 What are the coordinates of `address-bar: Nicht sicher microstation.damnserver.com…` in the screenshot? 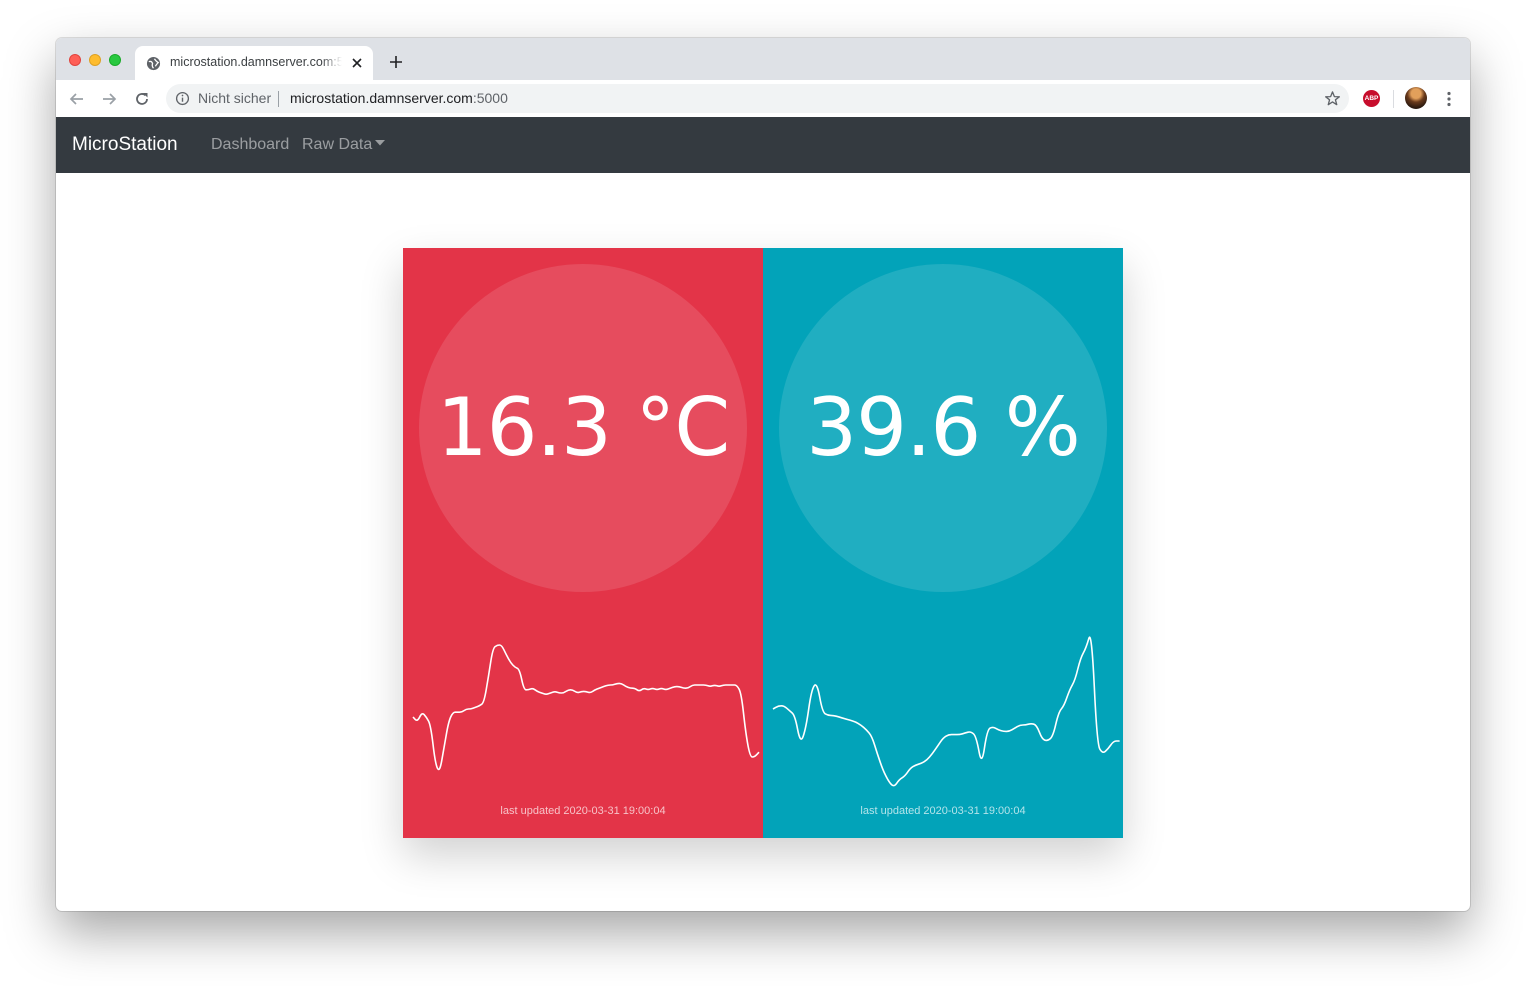 It's located at (757, 98).